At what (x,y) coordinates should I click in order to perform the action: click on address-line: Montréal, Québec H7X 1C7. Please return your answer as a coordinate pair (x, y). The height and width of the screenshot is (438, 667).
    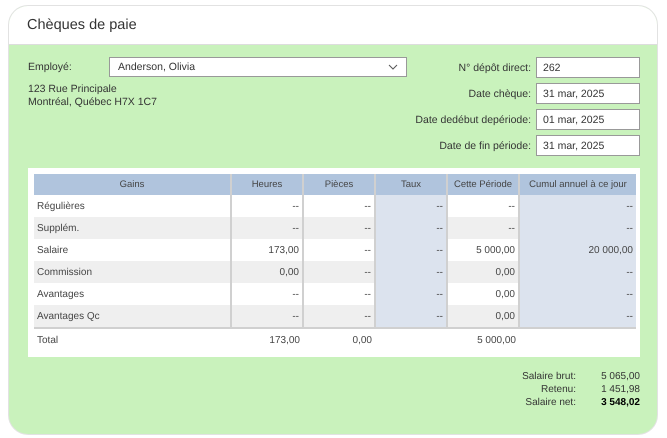
    Looking at the image, I should click on (93, 102).